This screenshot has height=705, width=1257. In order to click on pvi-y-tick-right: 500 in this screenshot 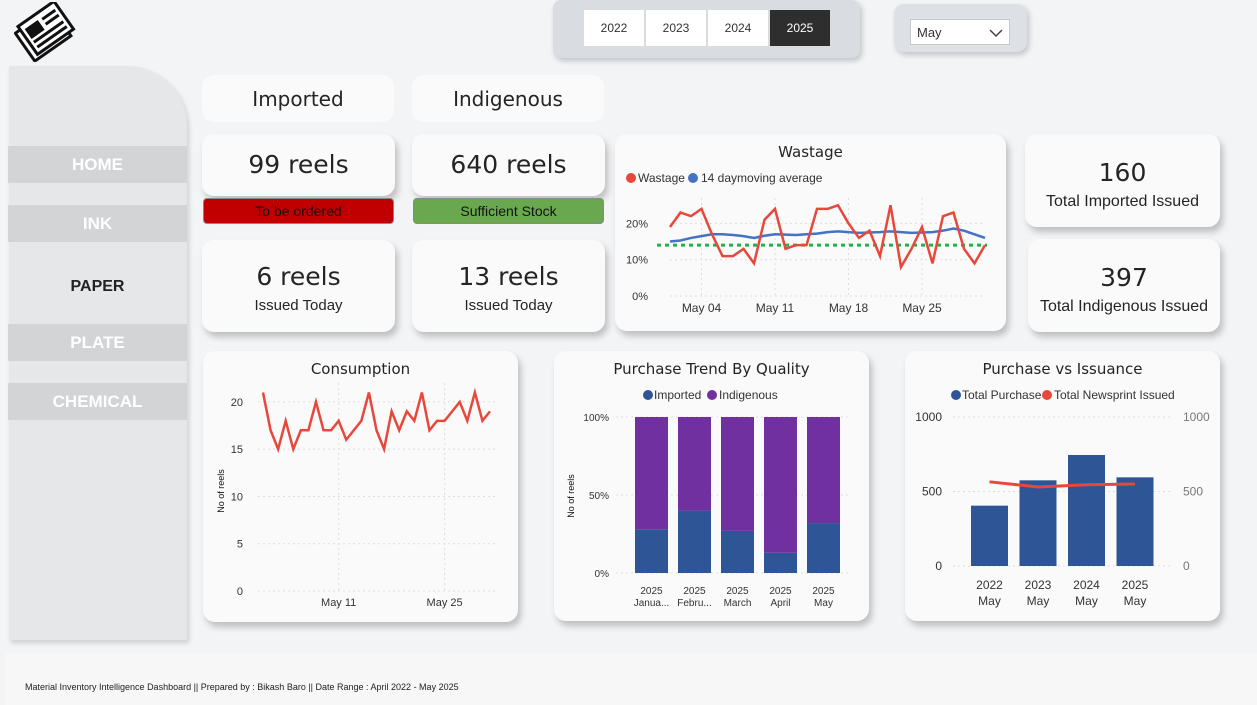, I will do `click(1193, 492)`.